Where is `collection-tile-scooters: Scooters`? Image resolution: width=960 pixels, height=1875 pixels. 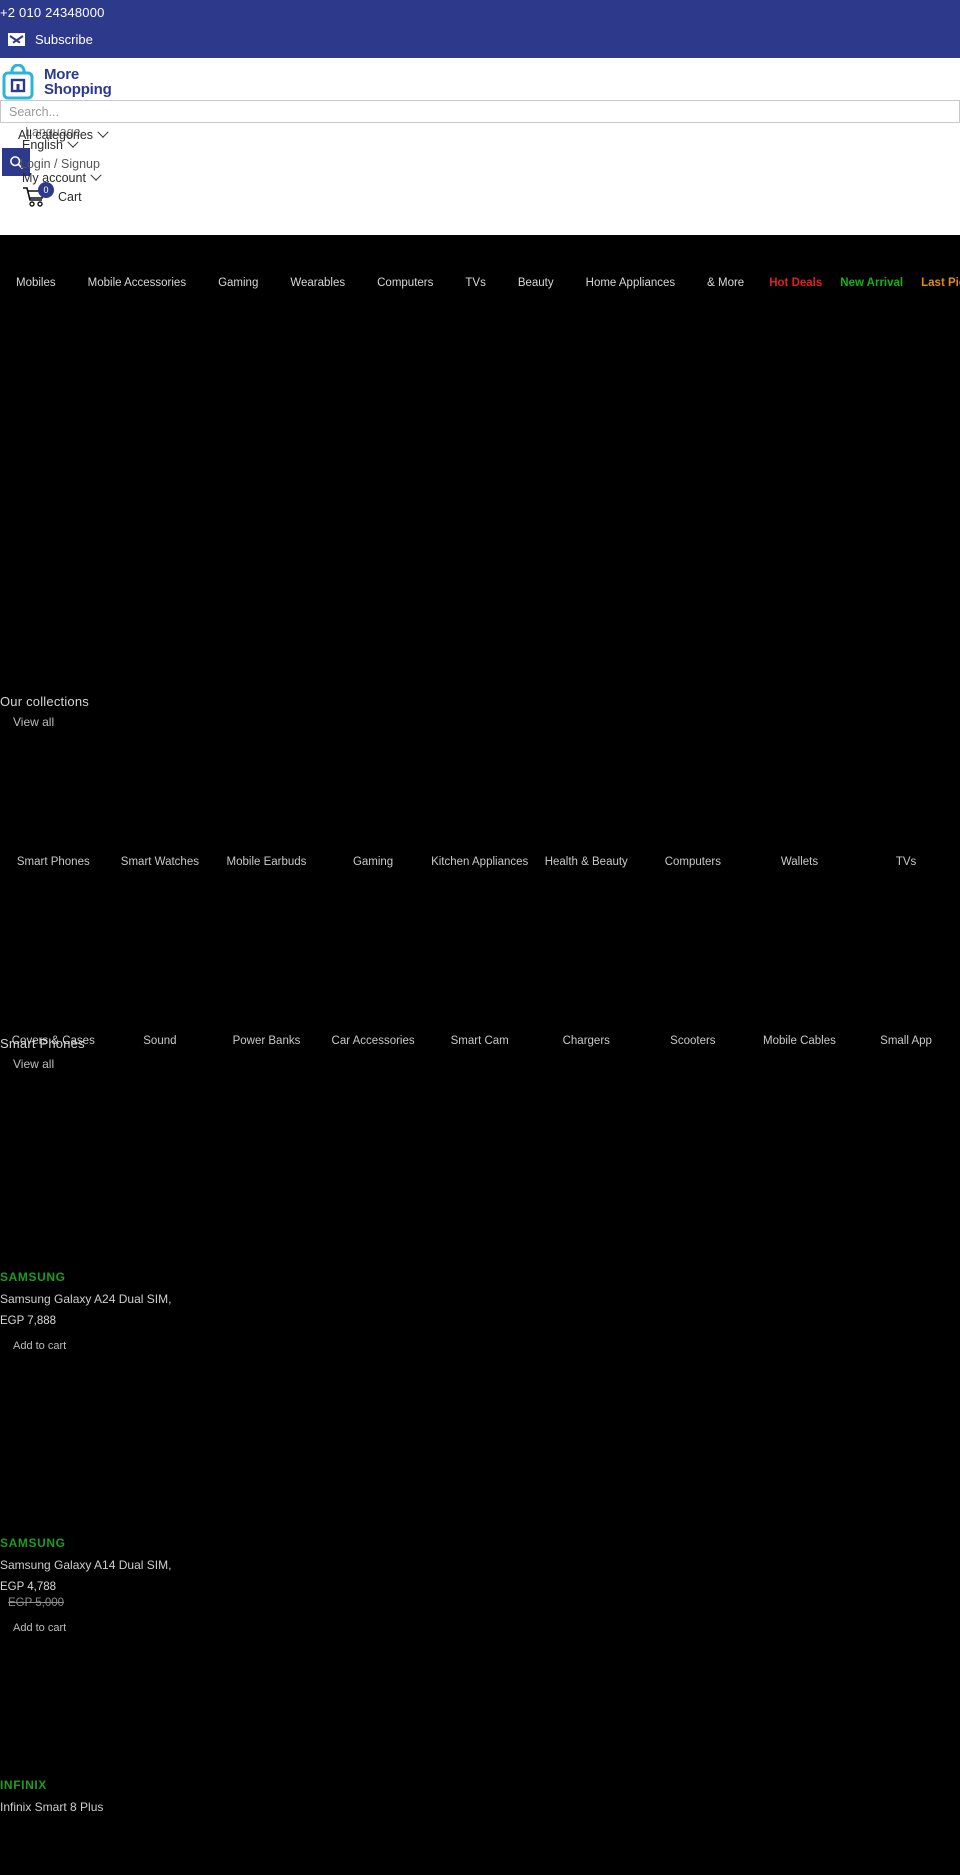 collection-tile-scooters: Scooters is located at coordinates (693, 1041).